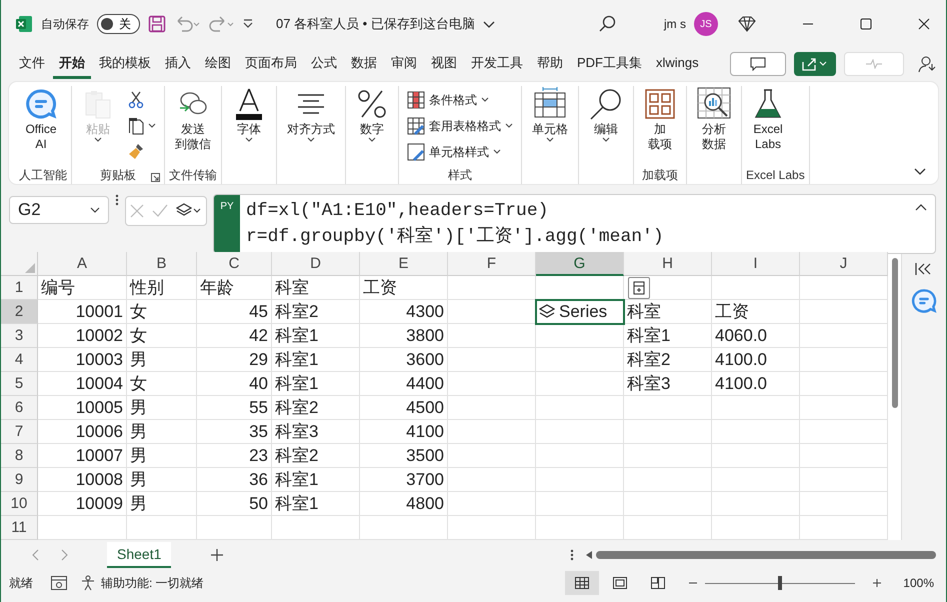 The width and height of the screenshot is (947, 602). Describe the element at coordinates (234, 384) in the screenshot. I see `table-cell: 40` at that location.